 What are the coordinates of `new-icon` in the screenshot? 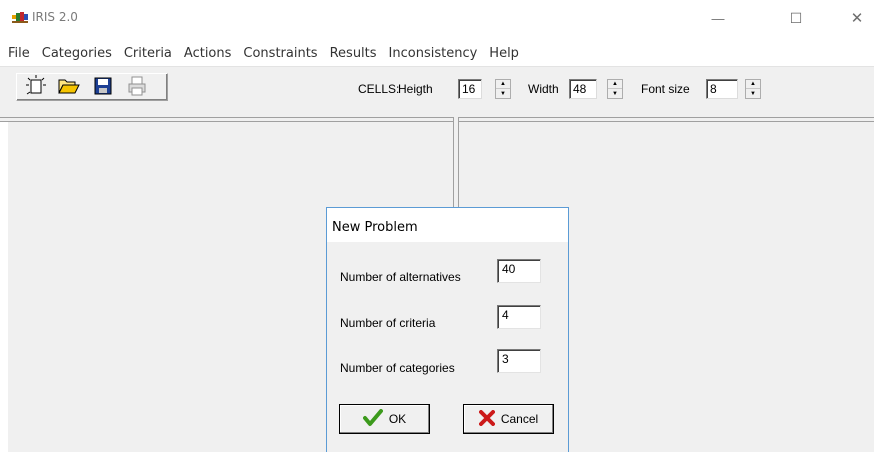 It's located at (36, 87).